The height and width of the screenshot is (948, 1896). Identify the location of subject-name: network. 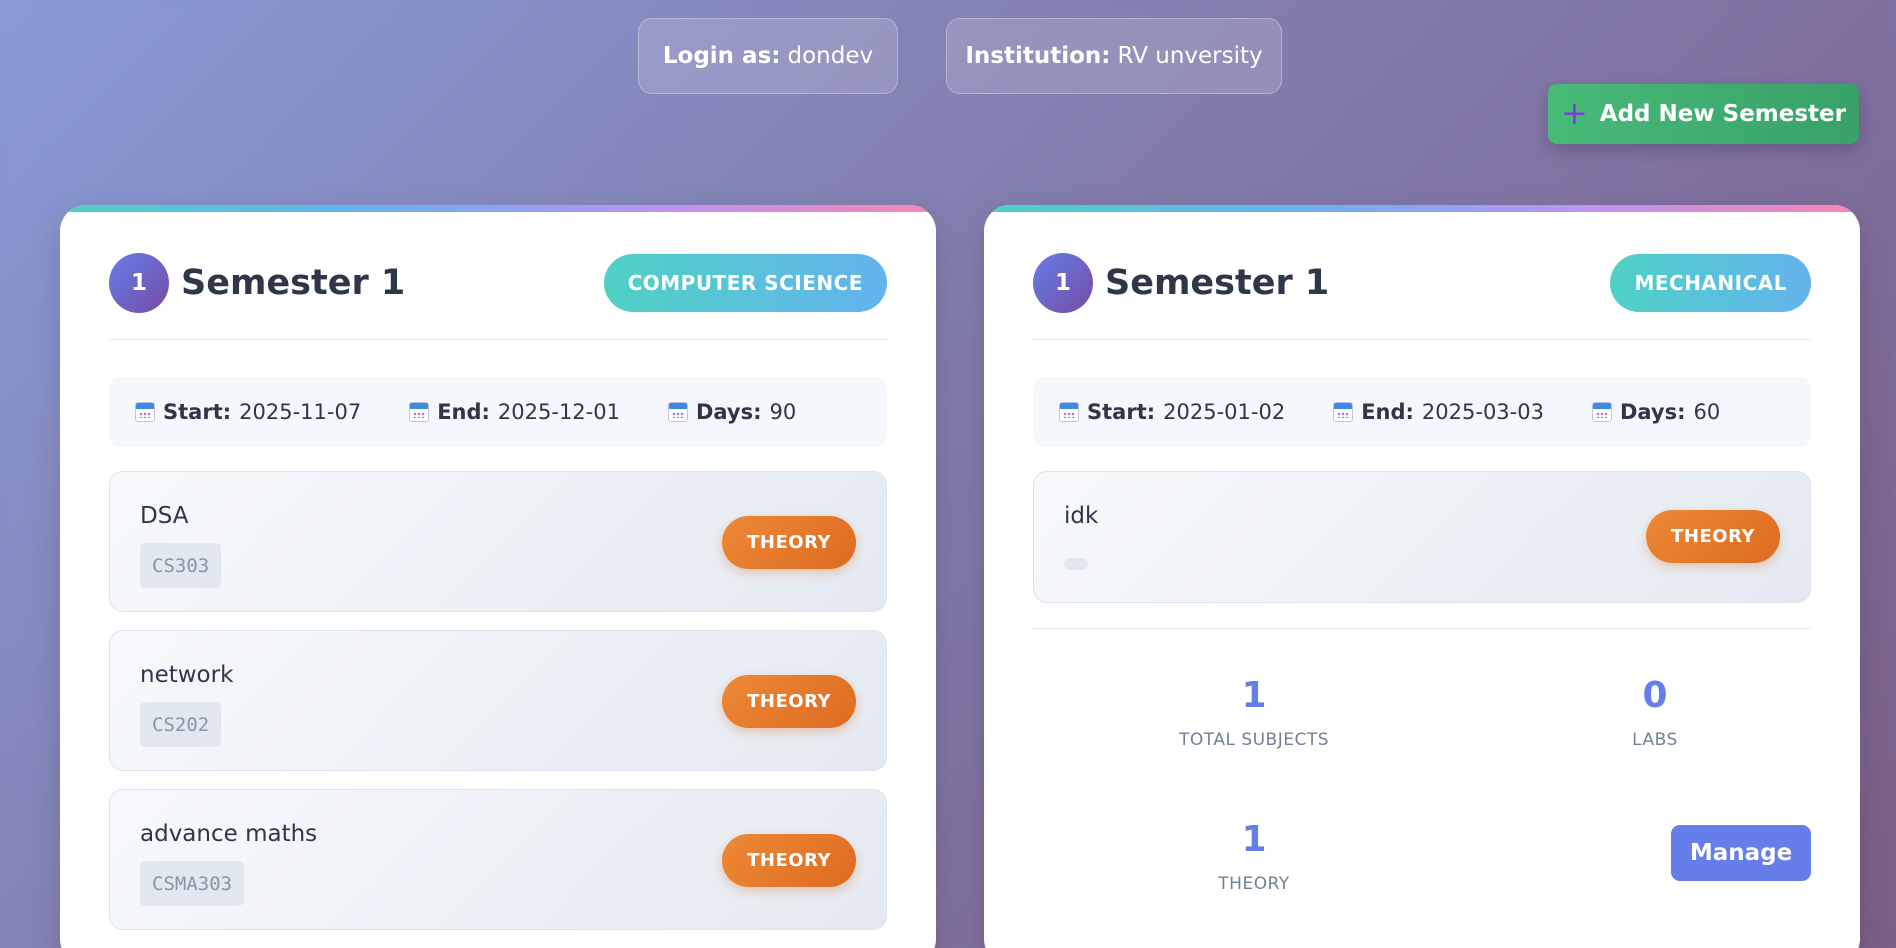
(187, 675).